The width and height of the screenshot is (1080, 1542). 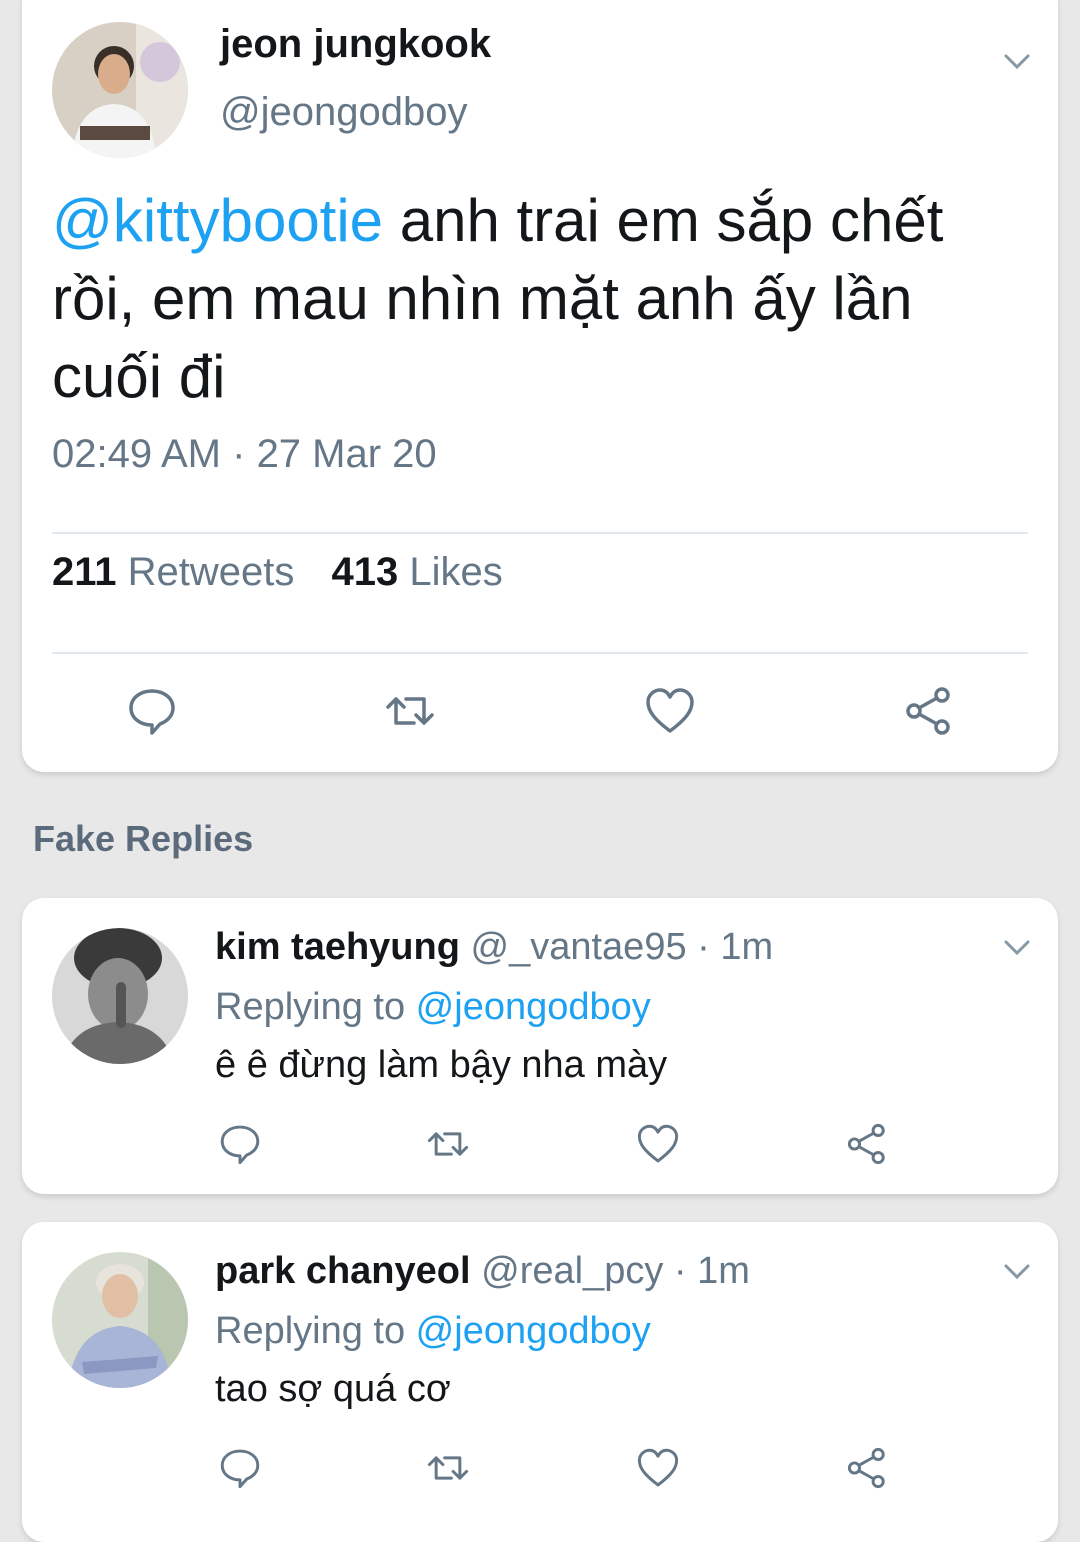 I want to click on retweet-stat: 211 Retweets, so click(x=173, y=572).